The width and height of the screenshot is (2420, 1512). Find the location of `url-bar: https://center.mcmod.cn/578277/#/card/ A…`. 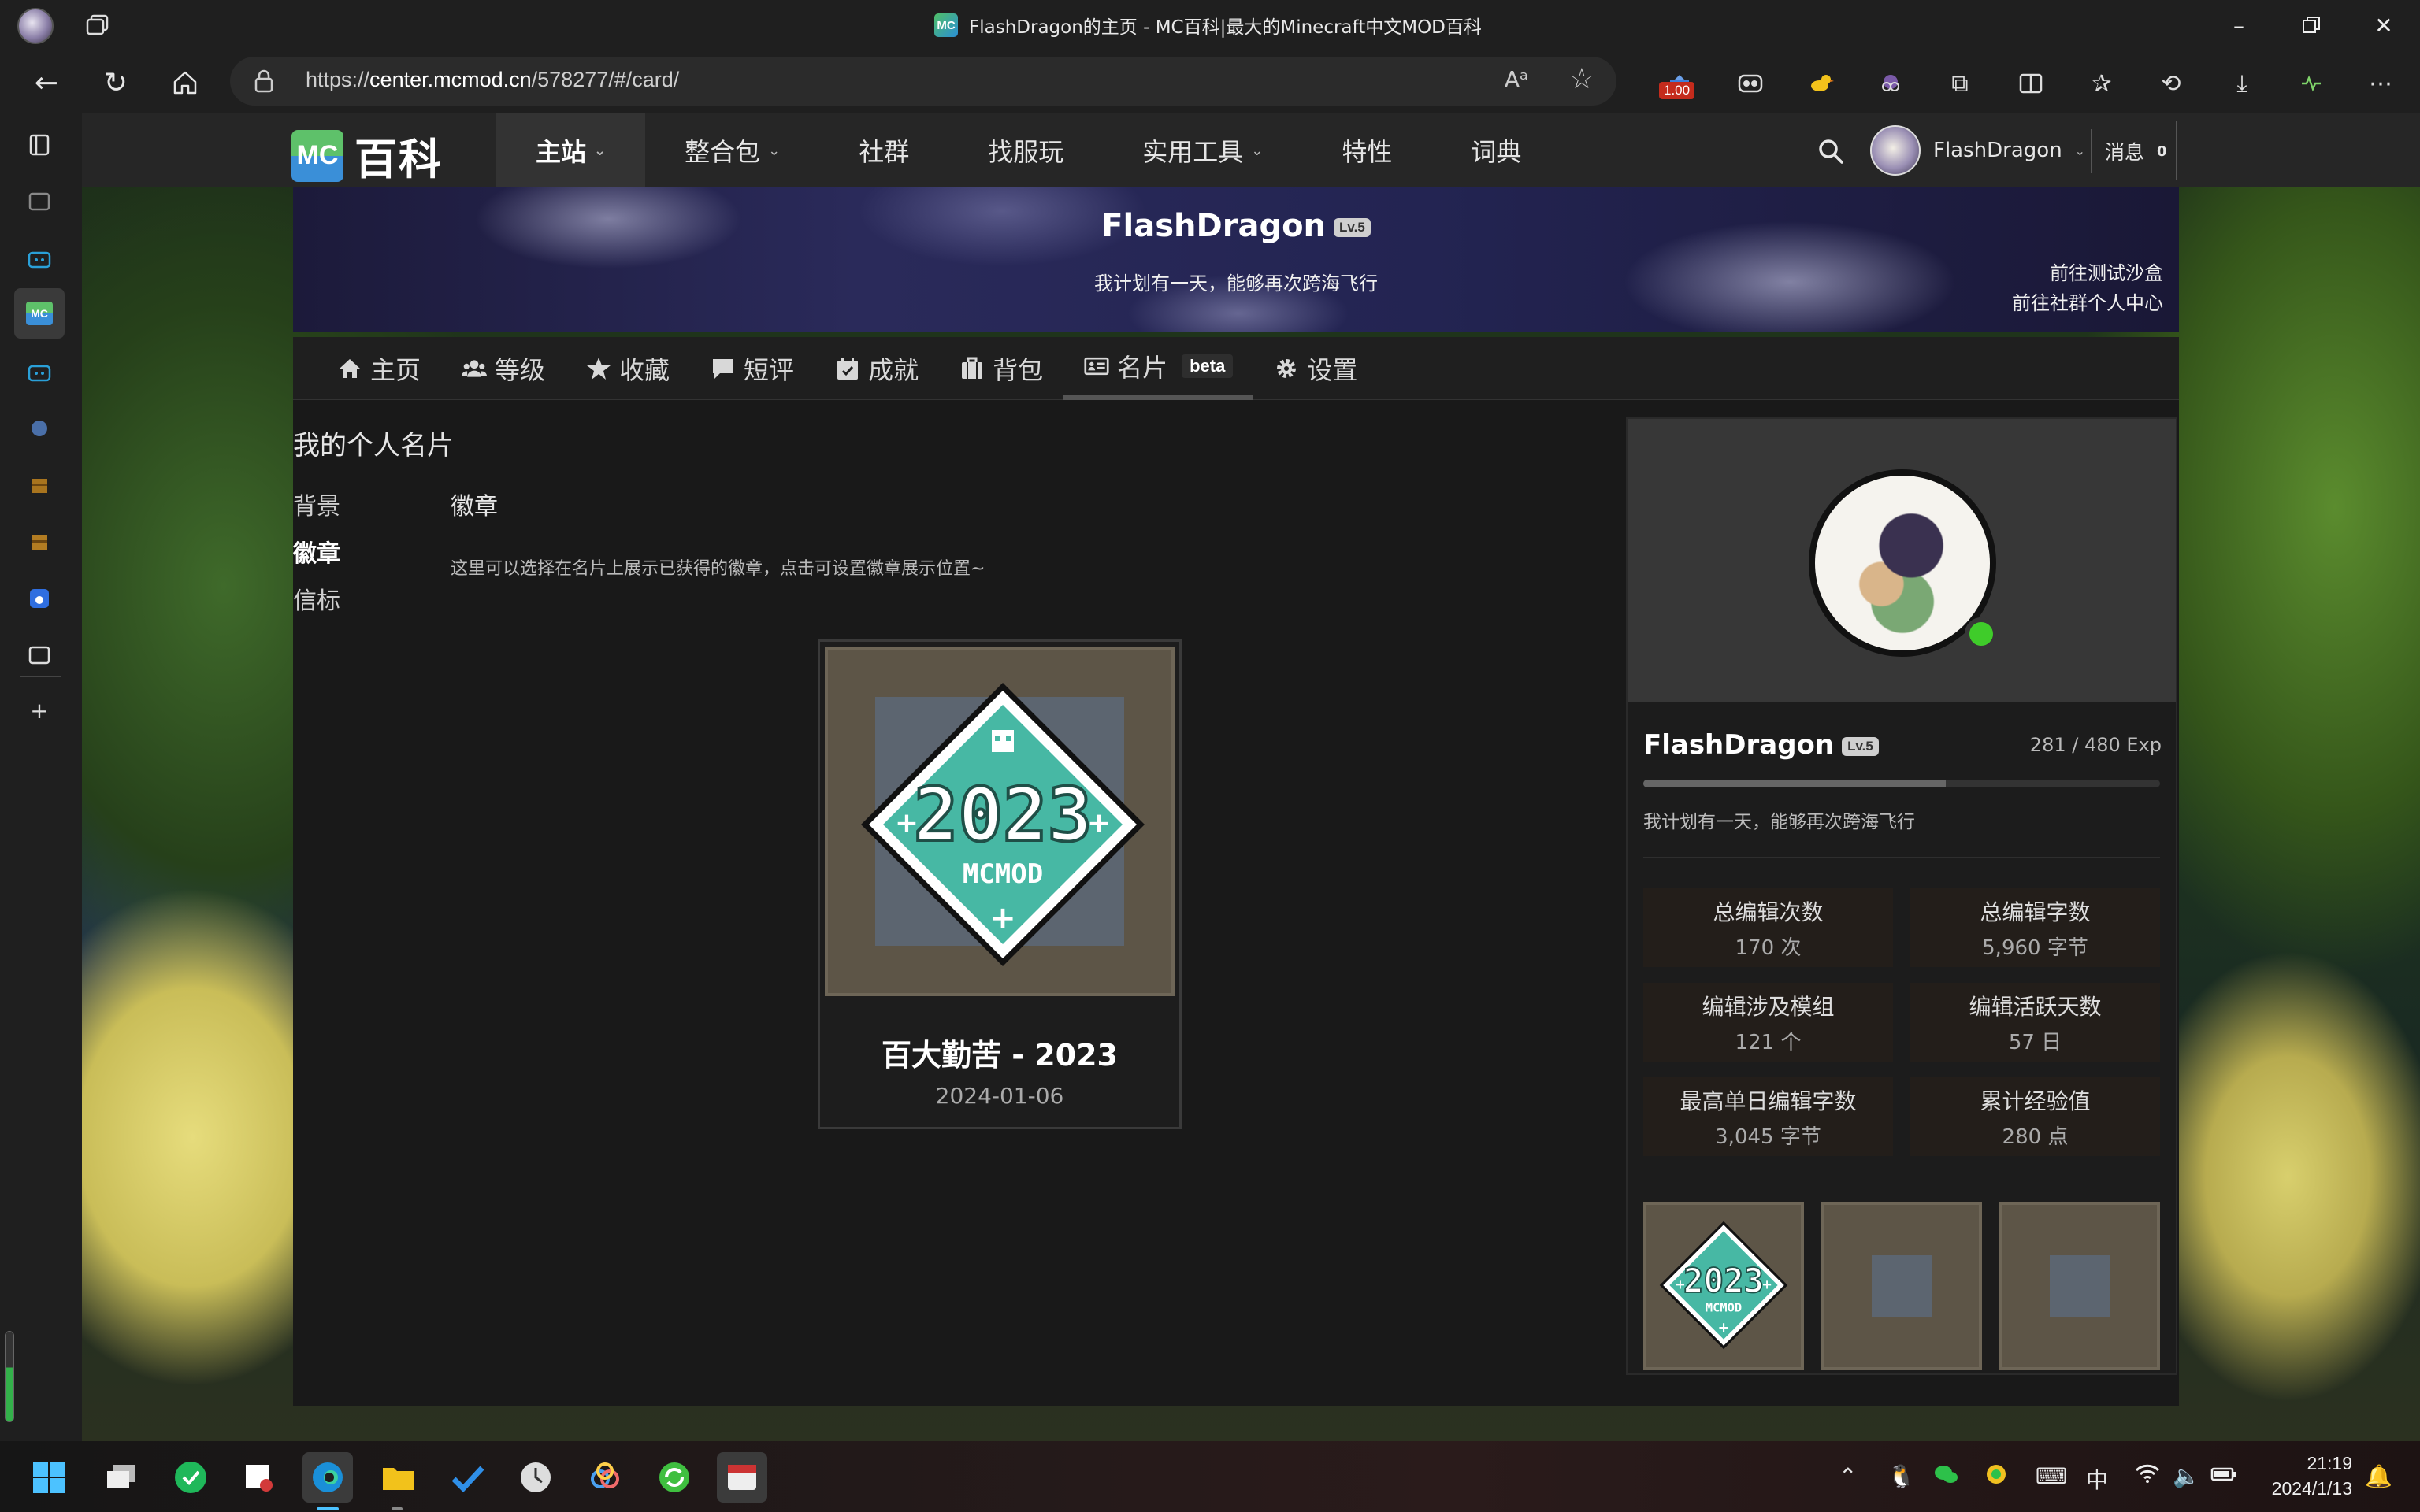

url-bar: https://center.mcmod.cn/578277/#/card/ A… is located at coordinates (923, 81).